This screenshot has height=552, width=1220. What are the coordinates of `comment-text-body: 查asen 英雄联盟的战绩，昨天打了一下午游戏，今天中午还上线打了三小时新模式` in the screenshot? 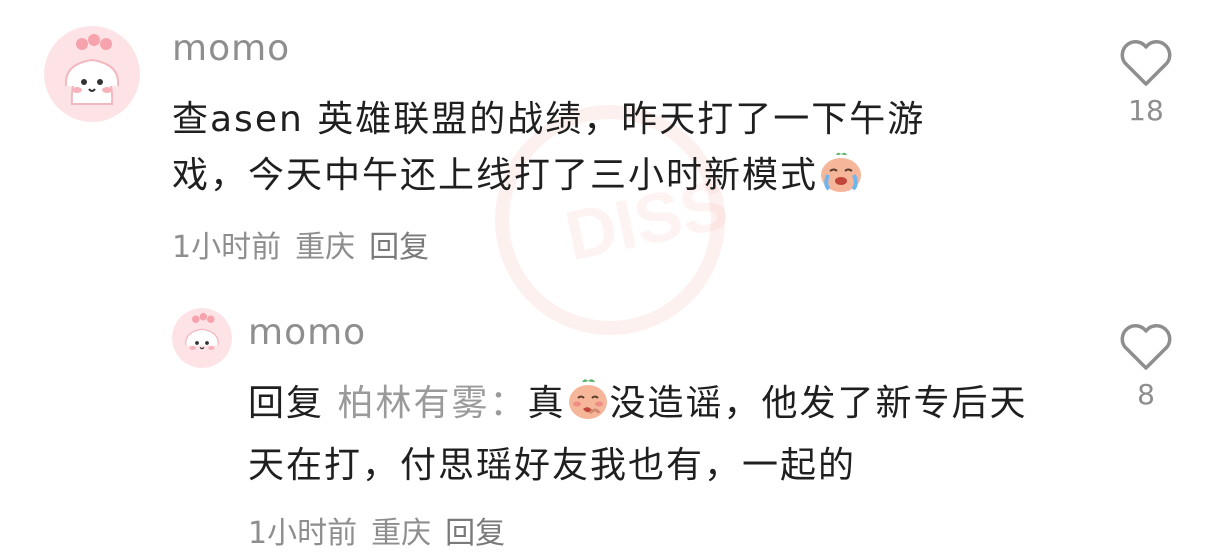 It's located at (549, 147).